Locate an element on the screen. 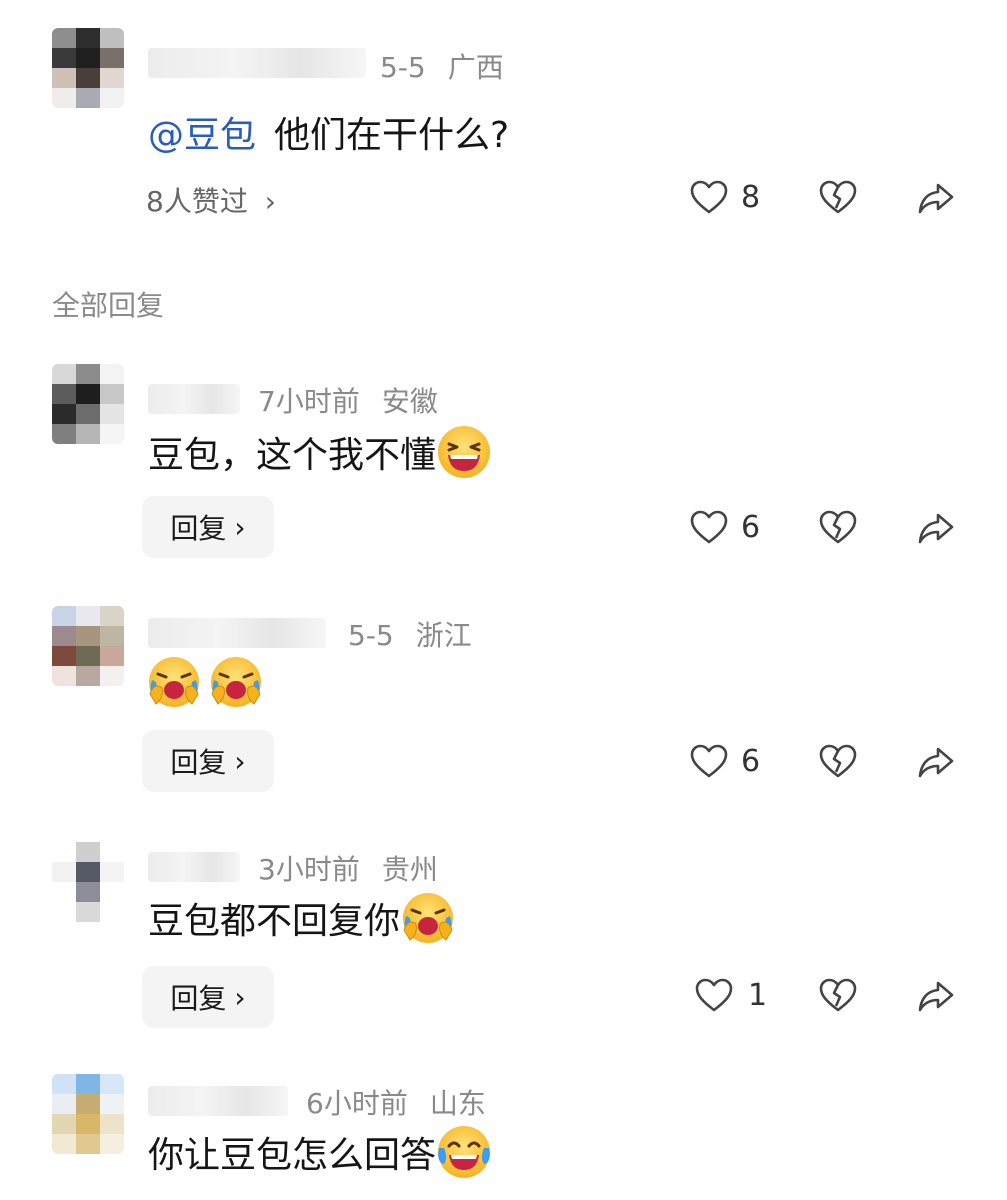 This screenshot has height=1200, width=1007. reply-location: 山东 is located at coordinates (457, 1103).